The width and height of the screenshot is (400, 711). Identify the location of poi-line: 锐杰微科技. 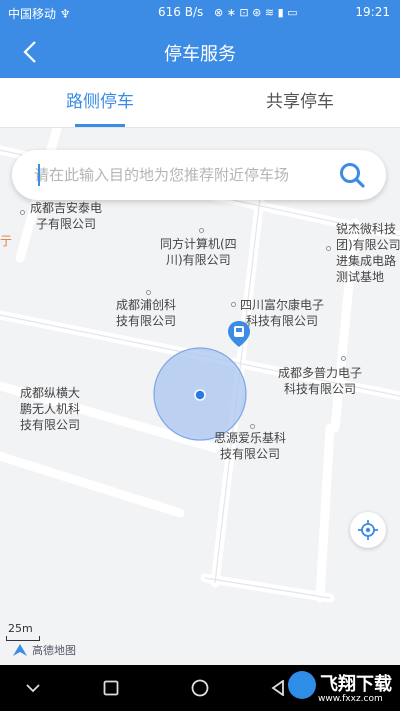
(366, 229).